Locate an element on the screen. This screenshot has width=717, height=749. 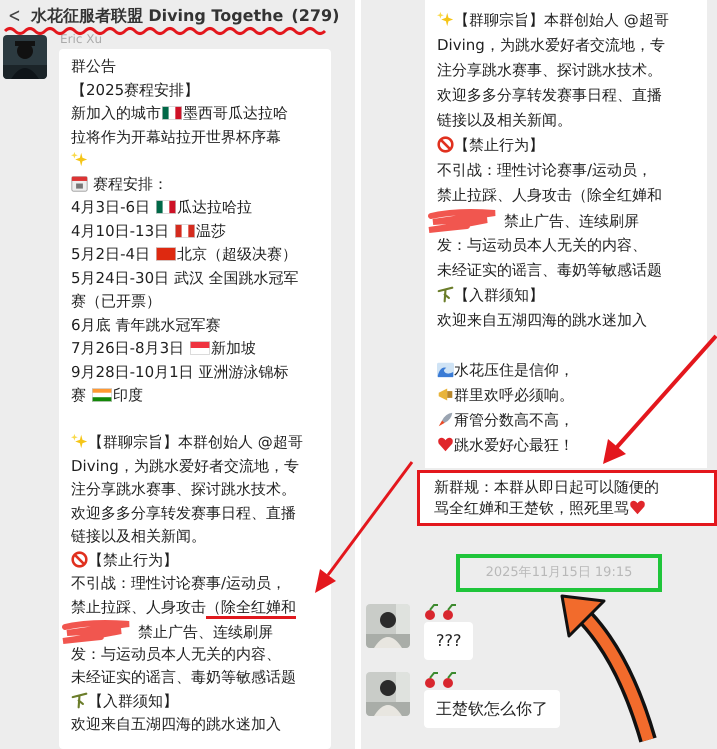
message-text: 4月3日-6日 is located at coordinates (111, 207).